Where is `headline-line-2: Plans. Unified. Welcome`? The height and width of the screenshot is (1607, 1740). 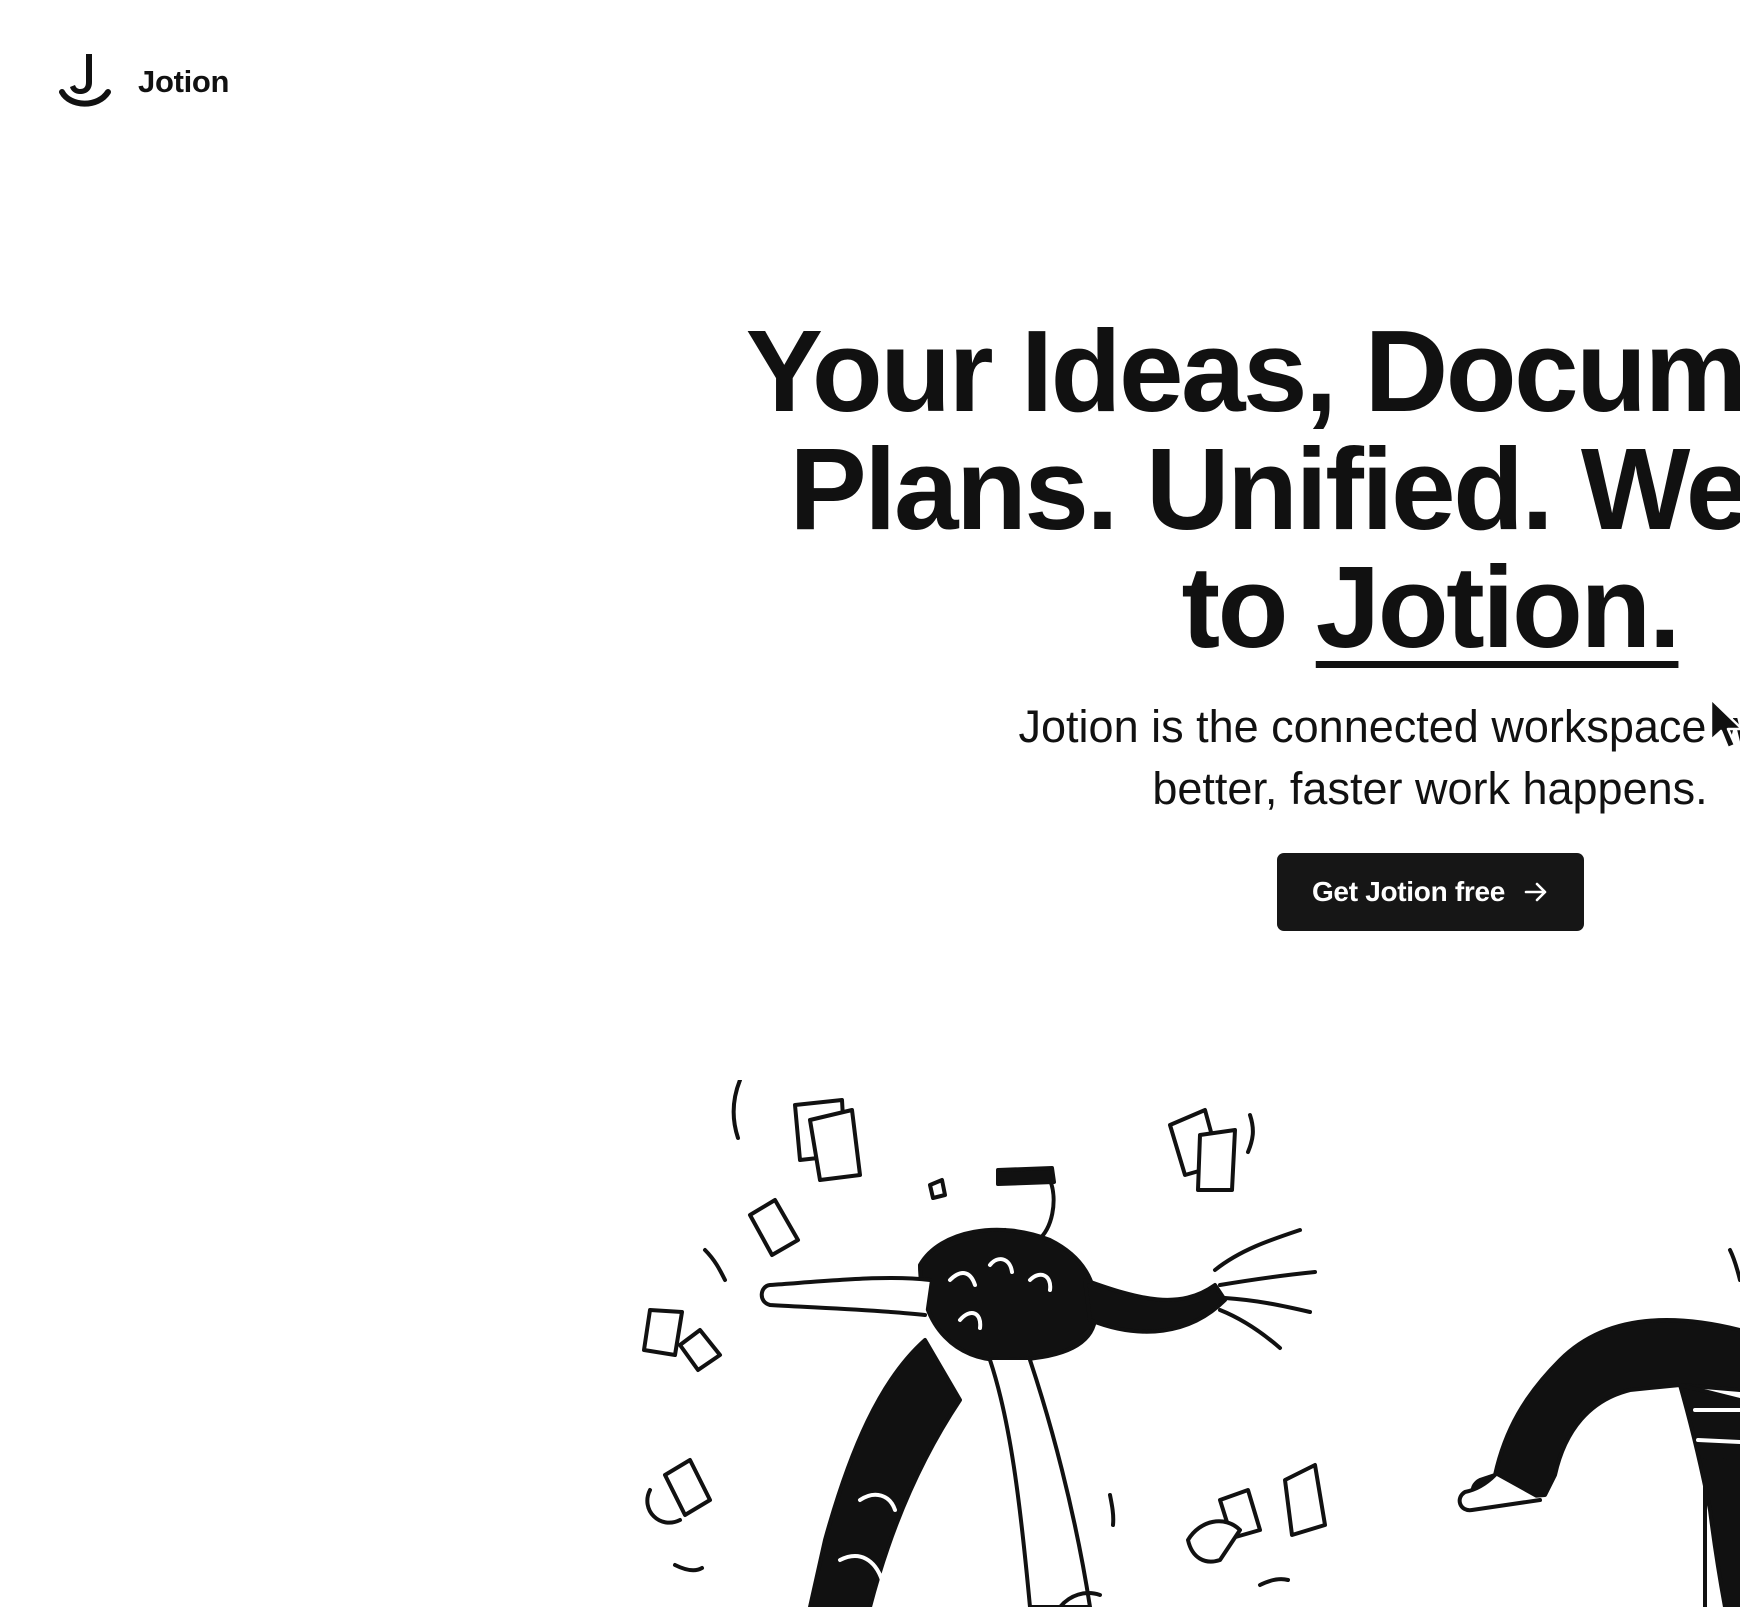 headline-line-2: Plans. Unified. Welcome is located at coordinates (1264, 489).